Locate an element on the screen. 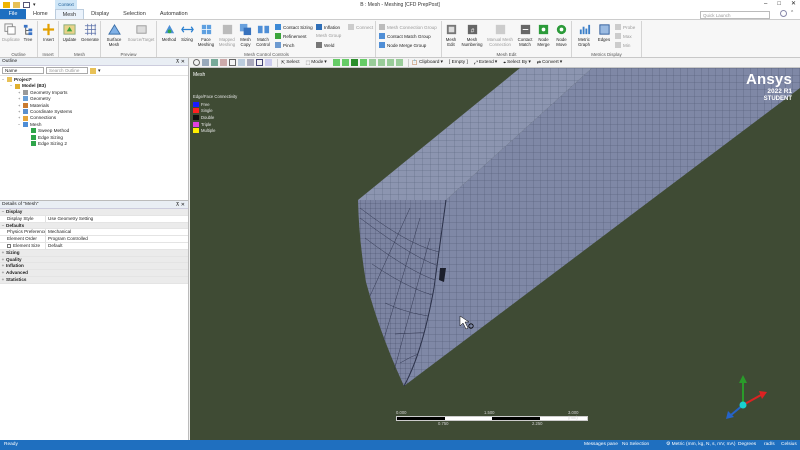 The height and width of the screenshot is (450, 800). details-row: Element Size Default is located at coordinates (94, 246).